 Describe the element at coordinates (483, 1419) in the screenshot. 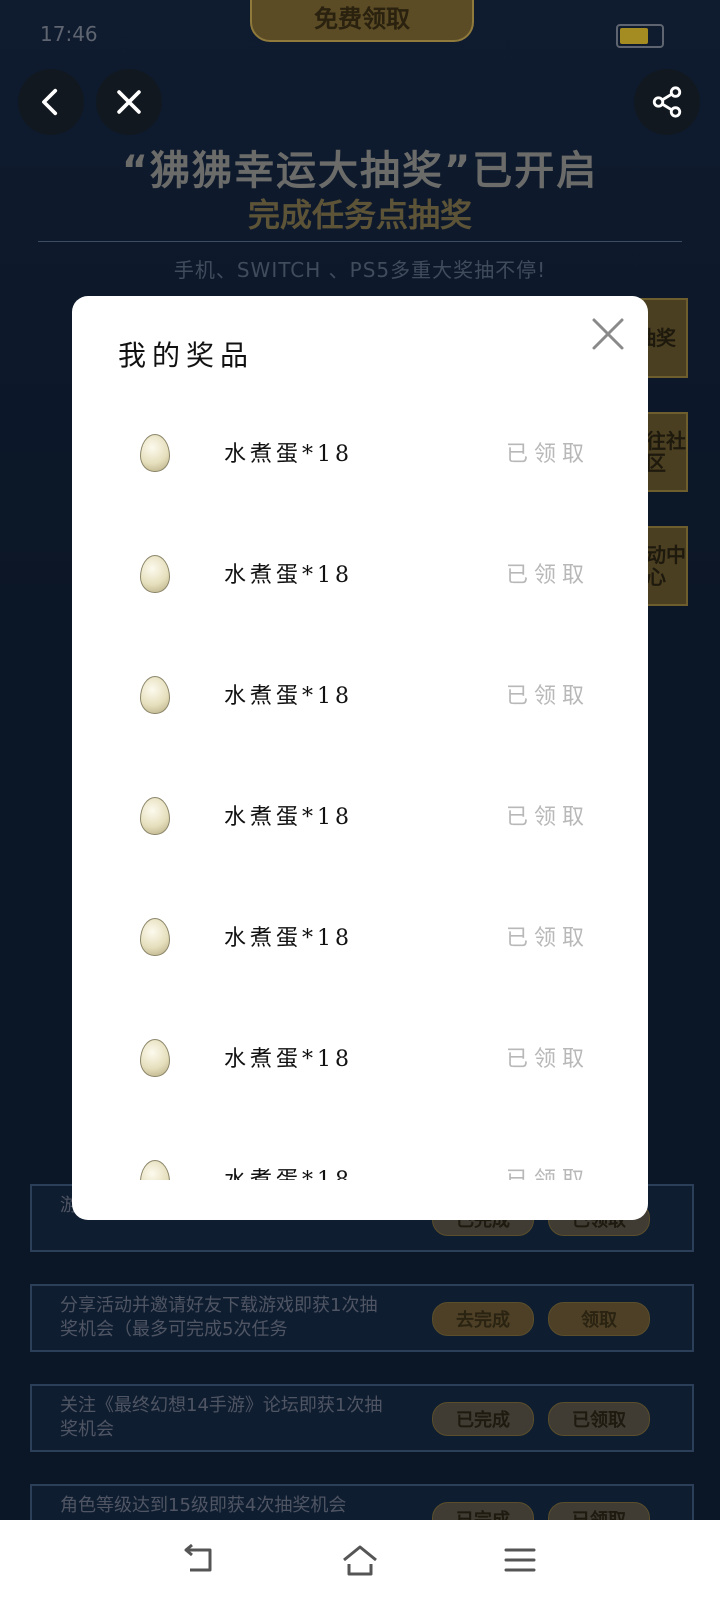

I see `task-complete-button: 已完成` at that location.